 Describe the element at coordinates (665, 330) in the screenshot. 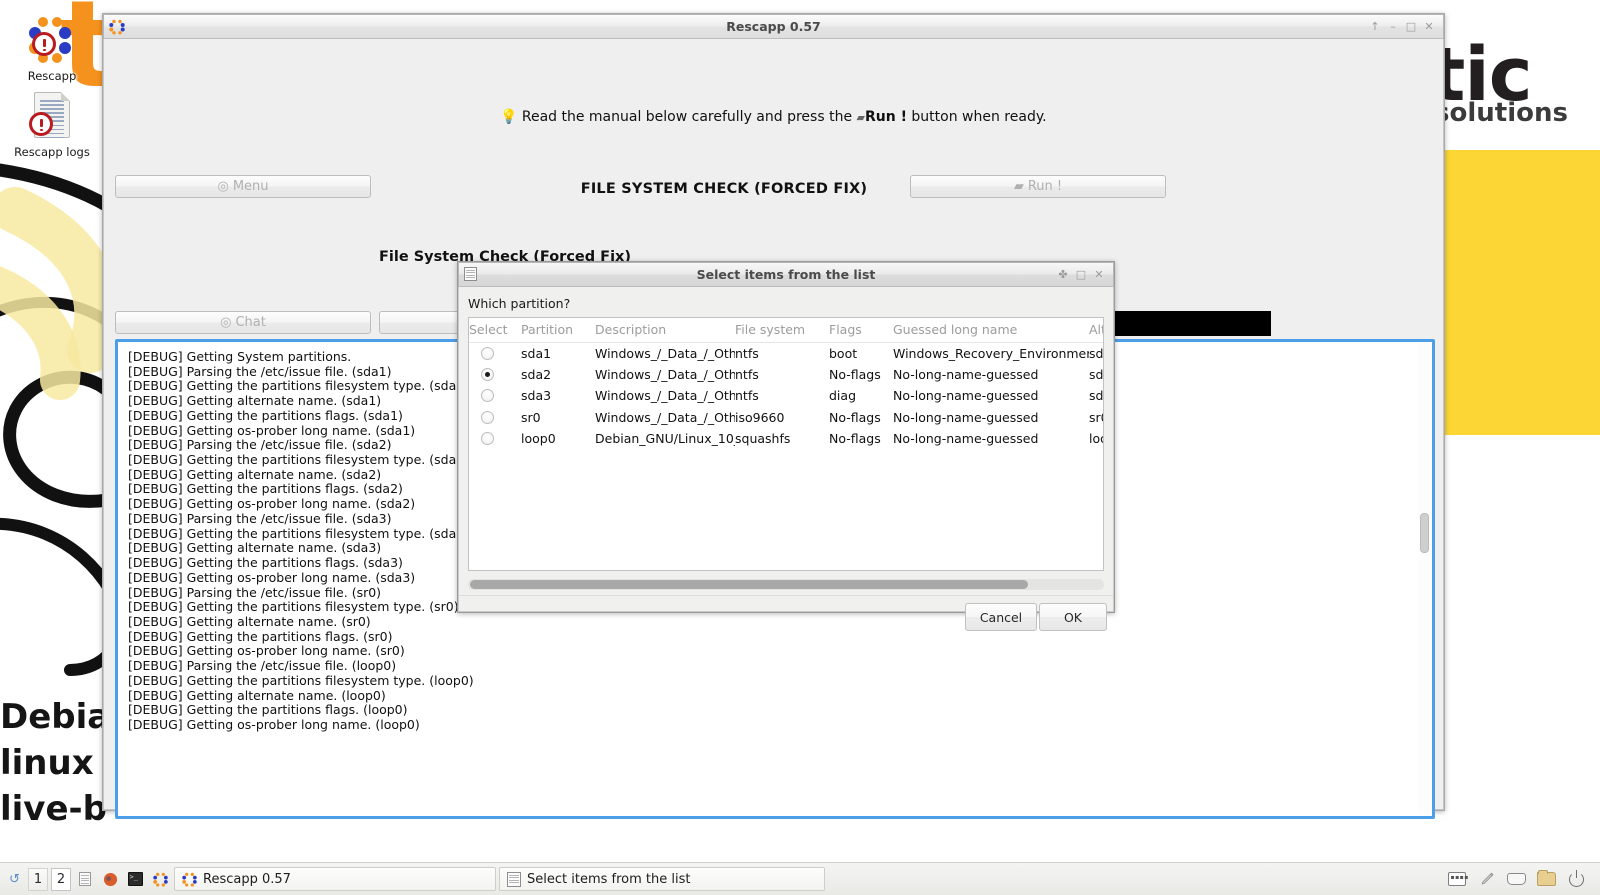

I see `column-header-description: Description` at that location.